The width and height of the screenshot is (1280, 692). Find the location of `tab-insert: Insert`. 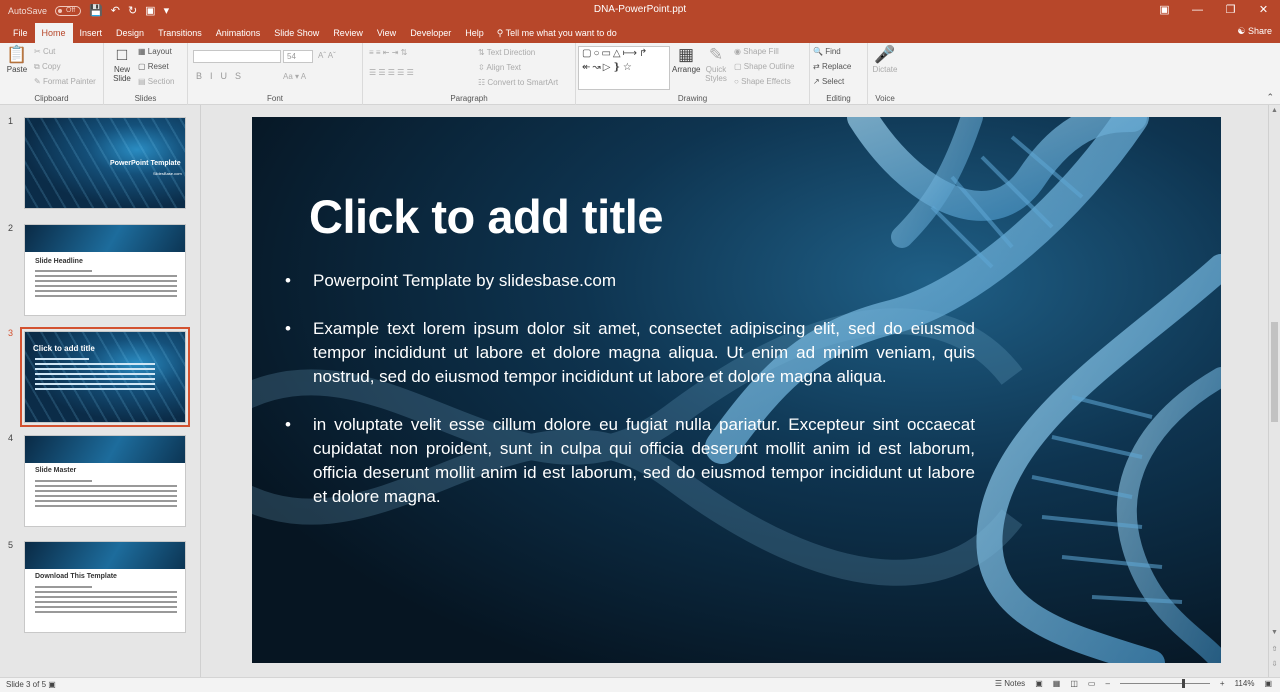

tab-insert: Insert is located at coordinates (91, 33).